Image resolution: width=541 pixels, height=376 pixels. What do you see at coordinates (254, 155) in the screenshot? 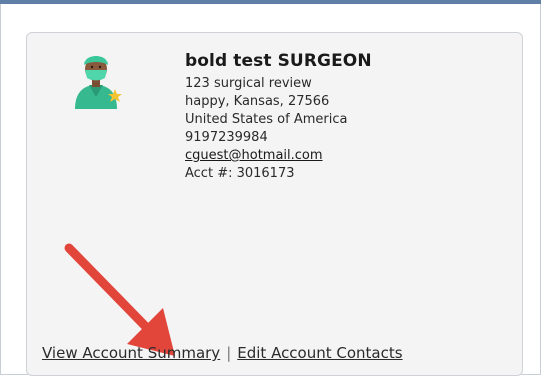
I see `email-link: cguest@hotmail.com` at bounding box center [254, 155].